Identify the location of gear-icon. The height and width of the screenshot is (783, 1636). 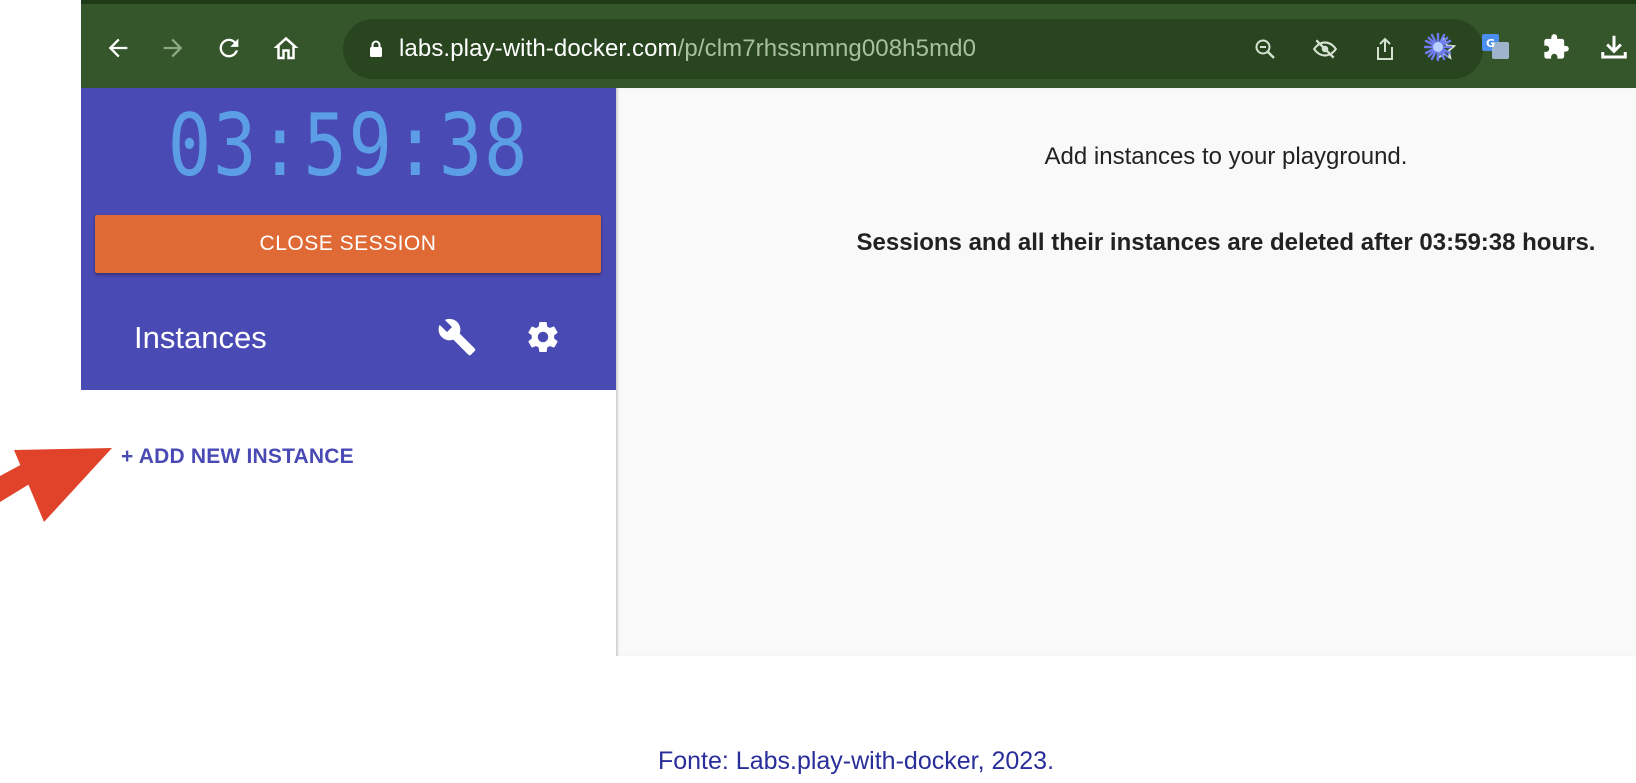
(543, 337).